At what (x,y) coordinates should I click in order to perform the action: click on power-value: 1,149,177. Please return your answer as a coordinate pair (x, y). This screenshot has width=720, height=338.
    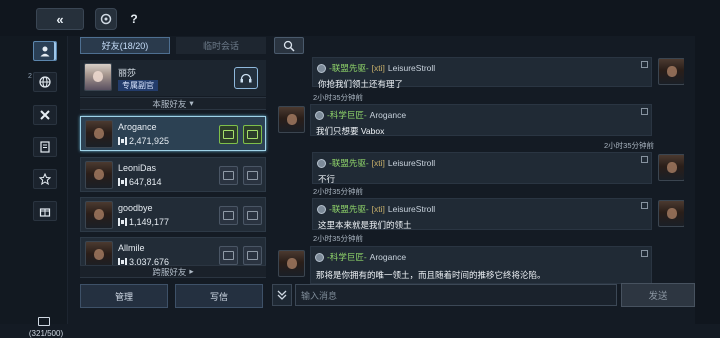
    Looking at the image, I should click on (149, 222).